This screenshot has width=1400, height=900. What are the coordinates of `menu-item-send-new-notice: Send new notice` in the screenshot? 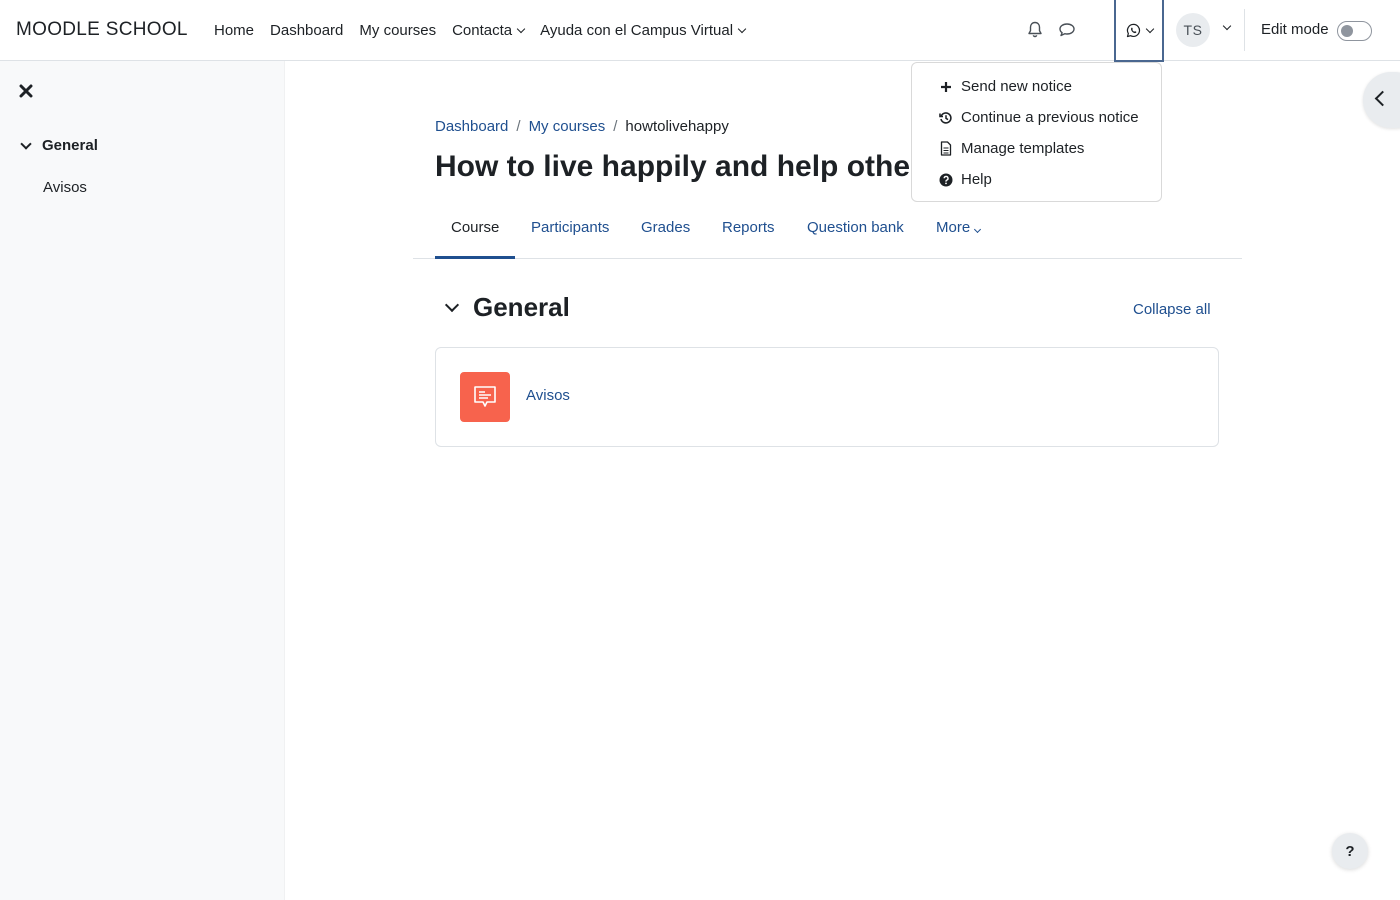 It's located at (1036, 86).